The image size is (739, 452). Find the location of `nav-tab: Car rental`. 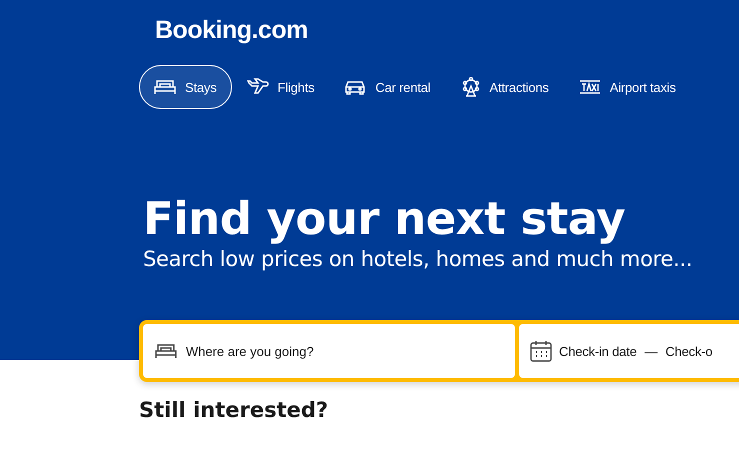

nav-tab: Car rental is located at coordinates (387, 87).